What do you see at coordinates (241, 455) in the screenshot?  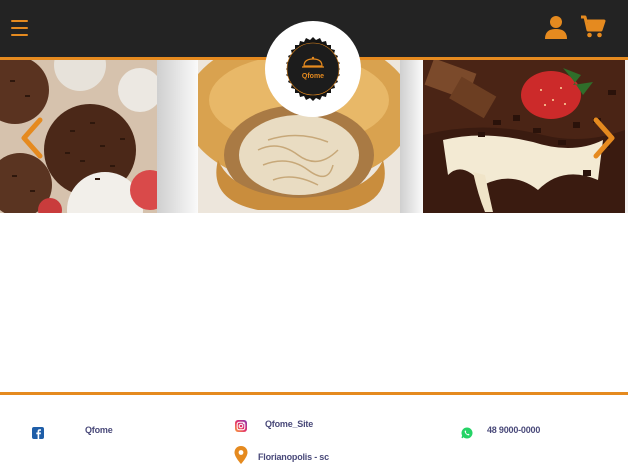 I see `map-pin-icon` at bounding box center [241, 455].